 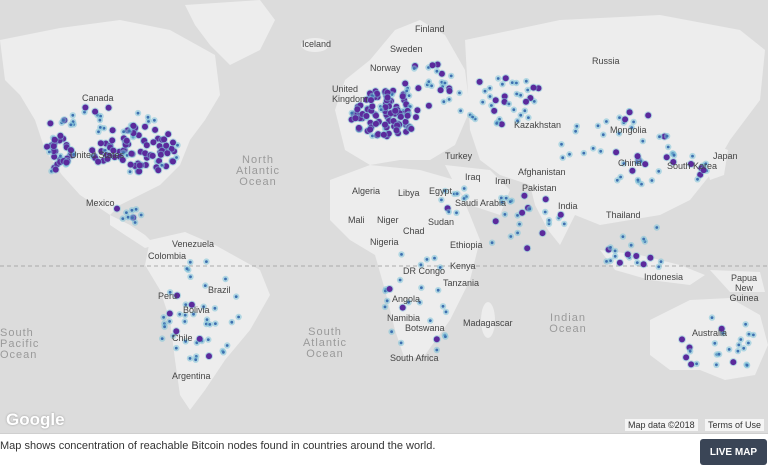 I want to click on label-united-kingdom: United Kingdom, so click(x=350, y=94).